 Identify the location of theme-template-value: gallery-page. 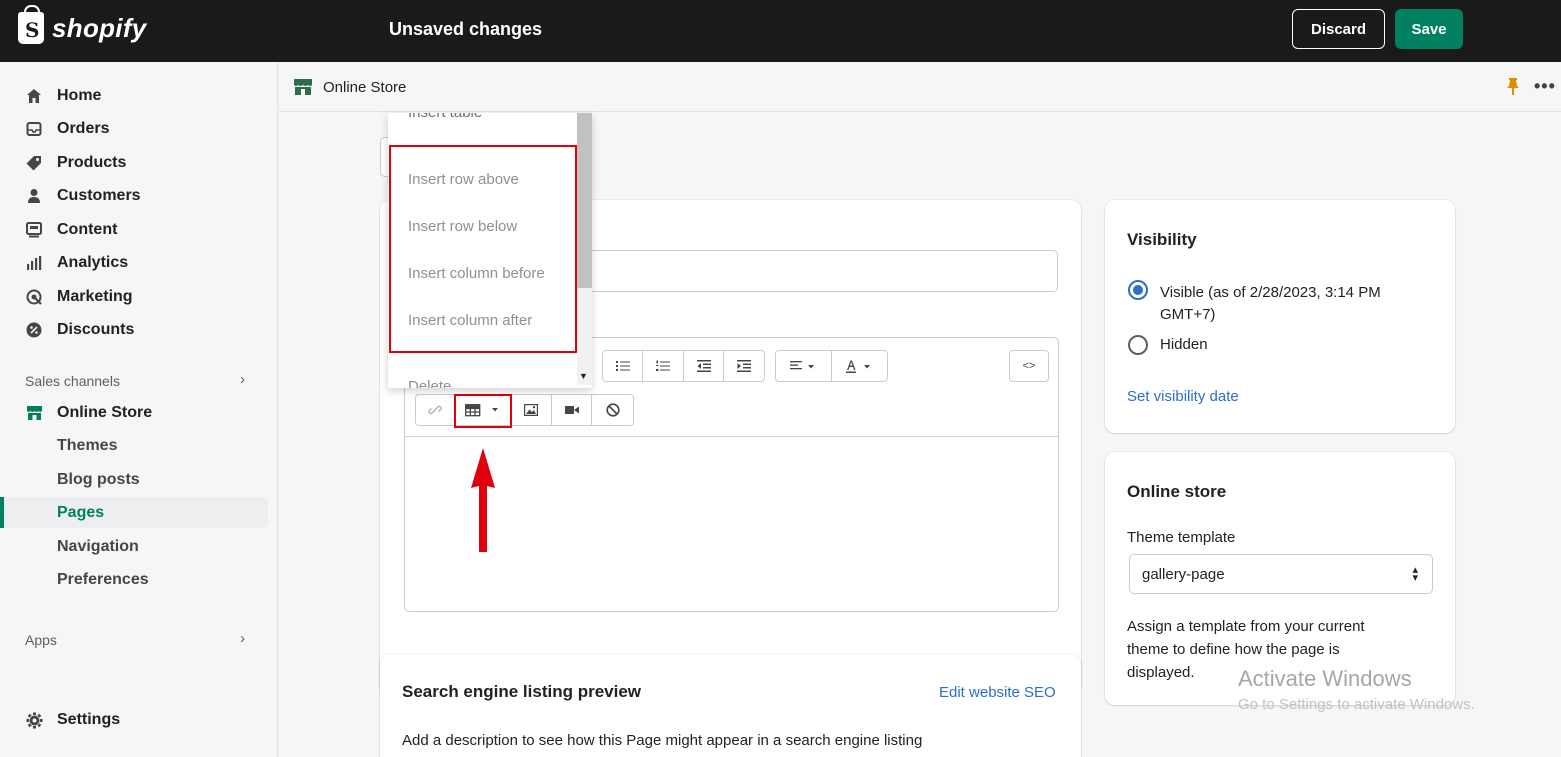
(1183, 574).